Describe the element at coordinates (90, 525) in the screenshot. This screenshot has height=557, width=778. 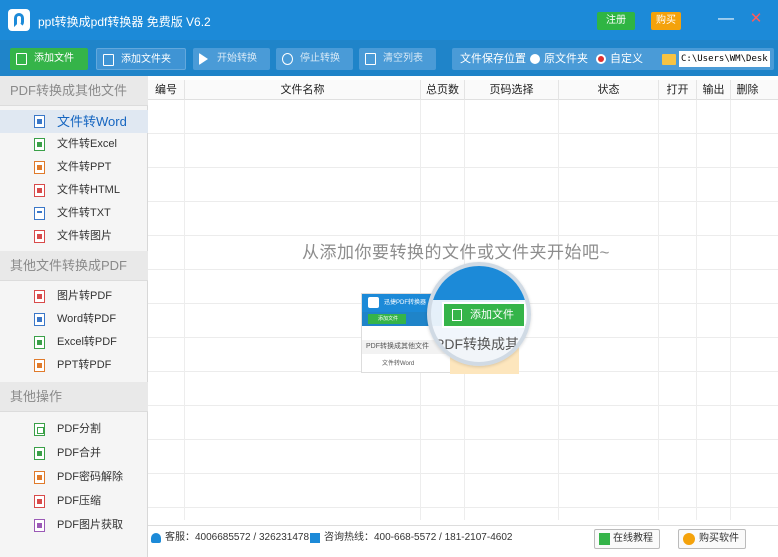
I see `sidebar-item-label: PDF图片获取` at that location.